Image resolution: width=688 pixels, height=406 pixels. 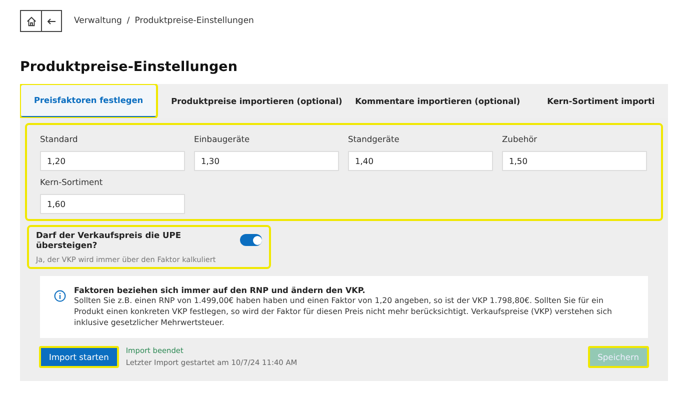 What do you see at coordinates (112, 161) in the screenshot?
I see `input-field: 1,20` at bounding box center [112, 161].